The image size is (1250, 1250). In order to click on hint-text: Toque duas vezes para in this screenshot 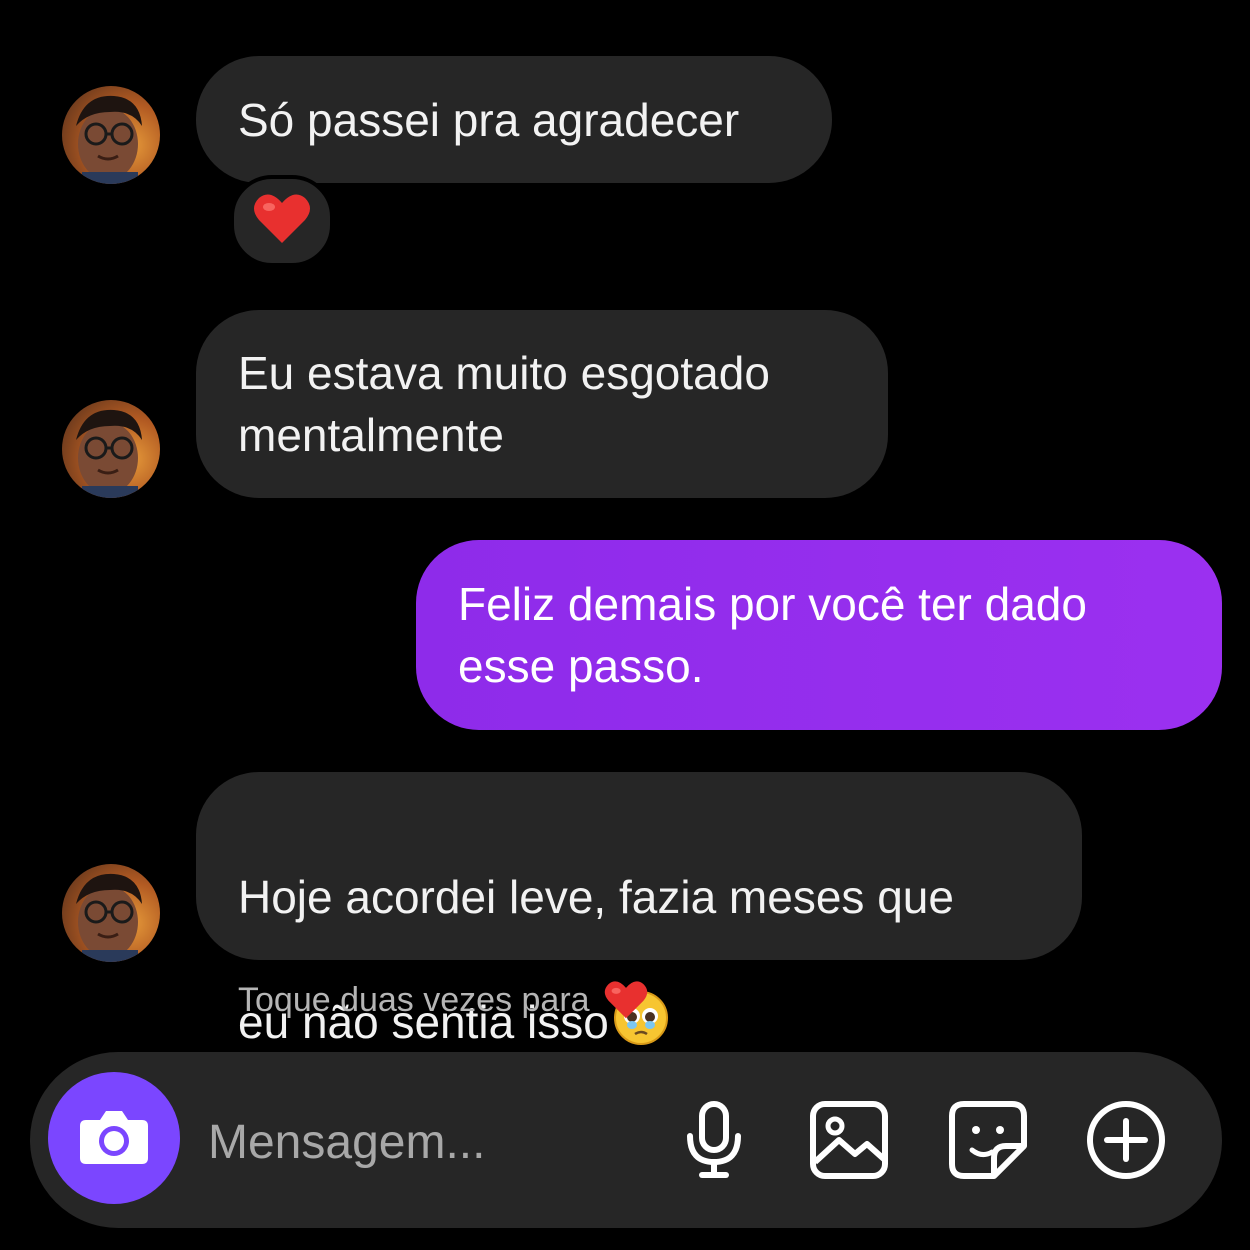, I will do `click(414, 999)`.